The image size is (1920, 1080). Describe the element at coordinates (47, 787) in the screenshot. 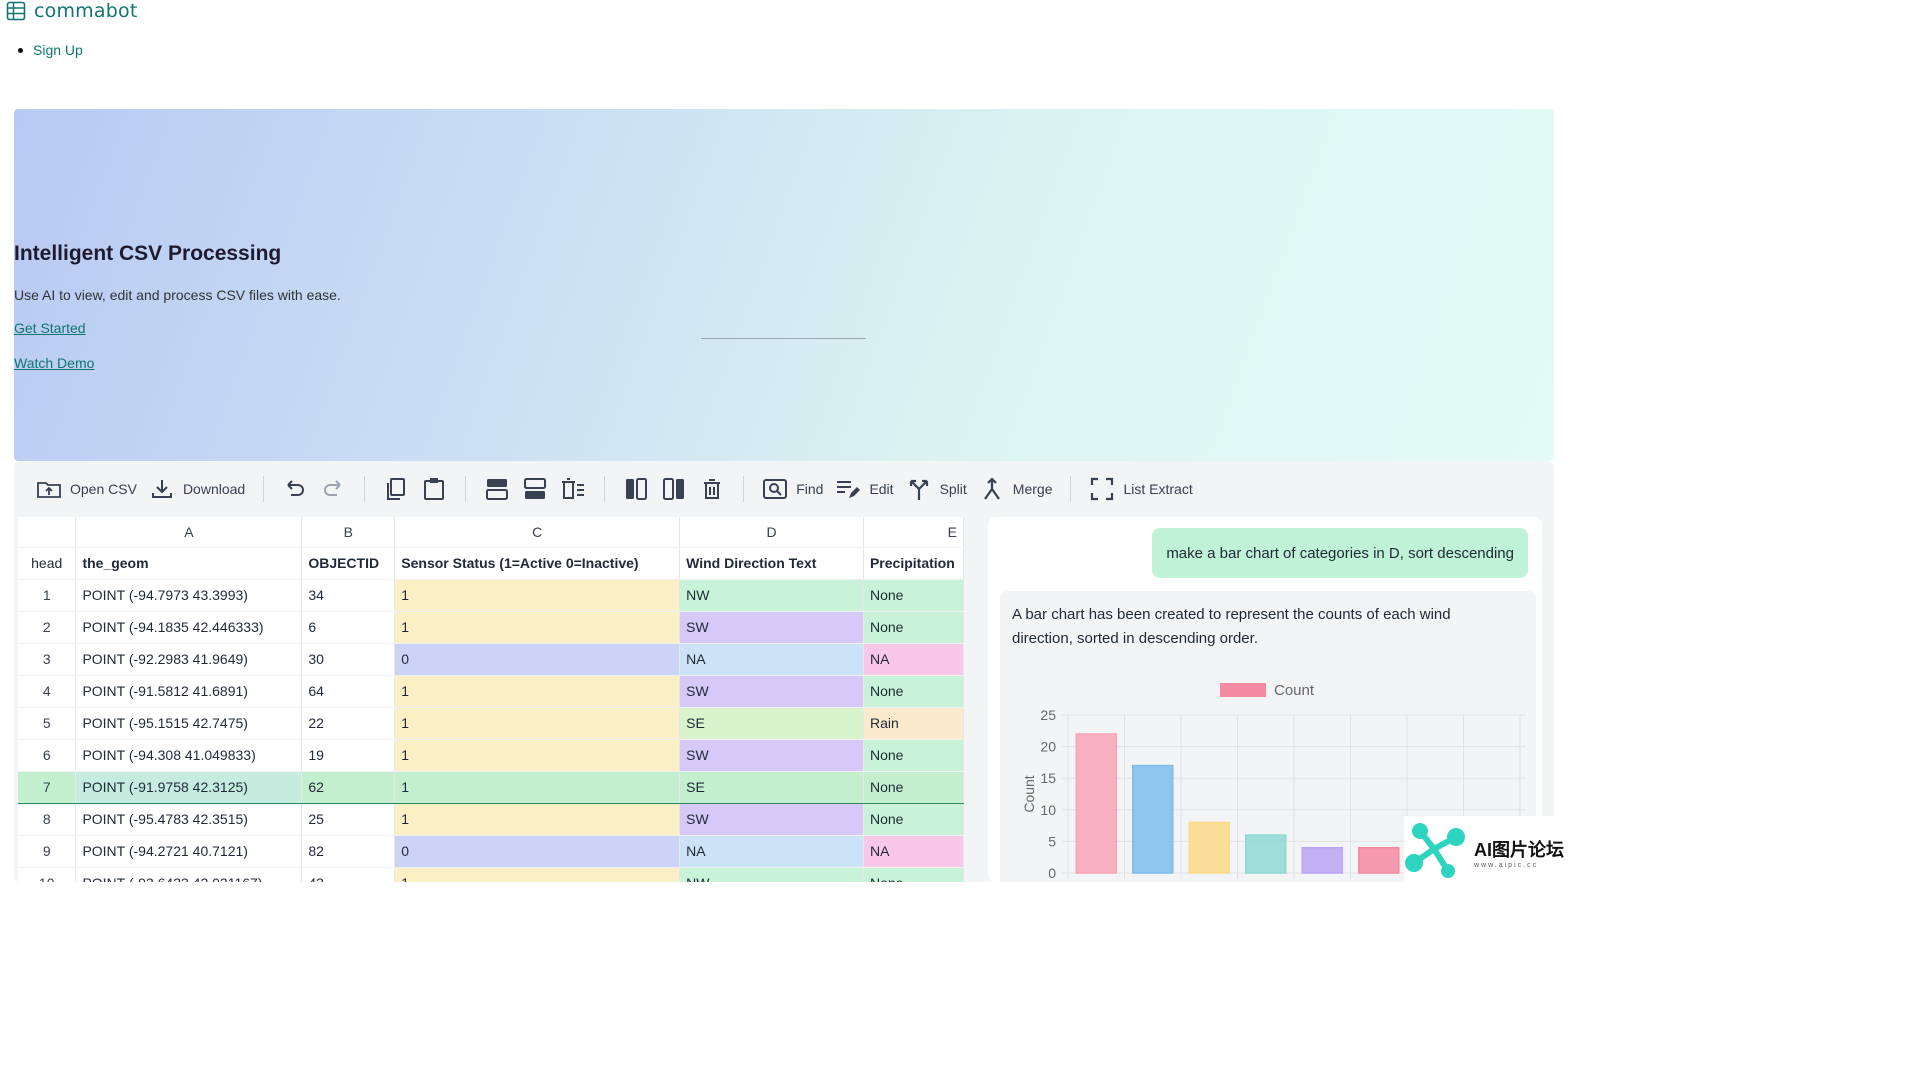

I see `row-number: 7` at that location.